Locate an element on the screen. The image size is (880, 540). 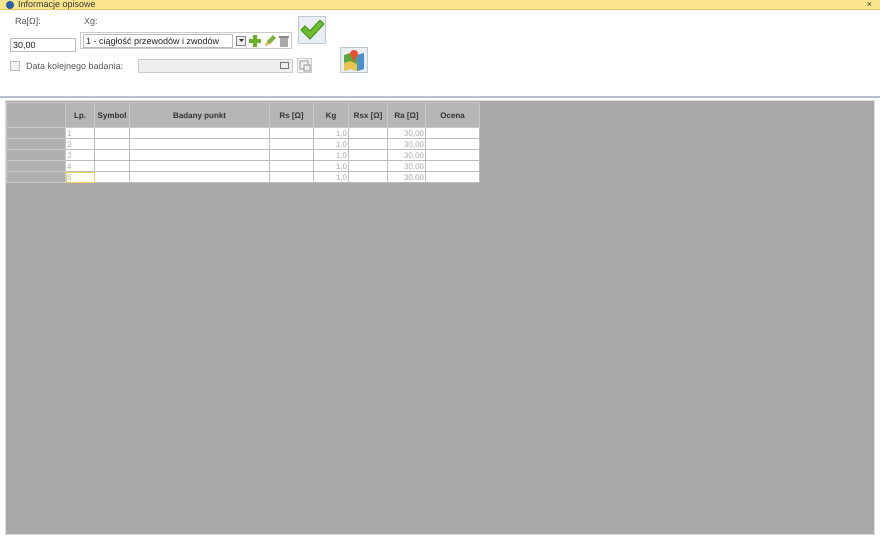
close-button: × is located at coordinates (869, 4).